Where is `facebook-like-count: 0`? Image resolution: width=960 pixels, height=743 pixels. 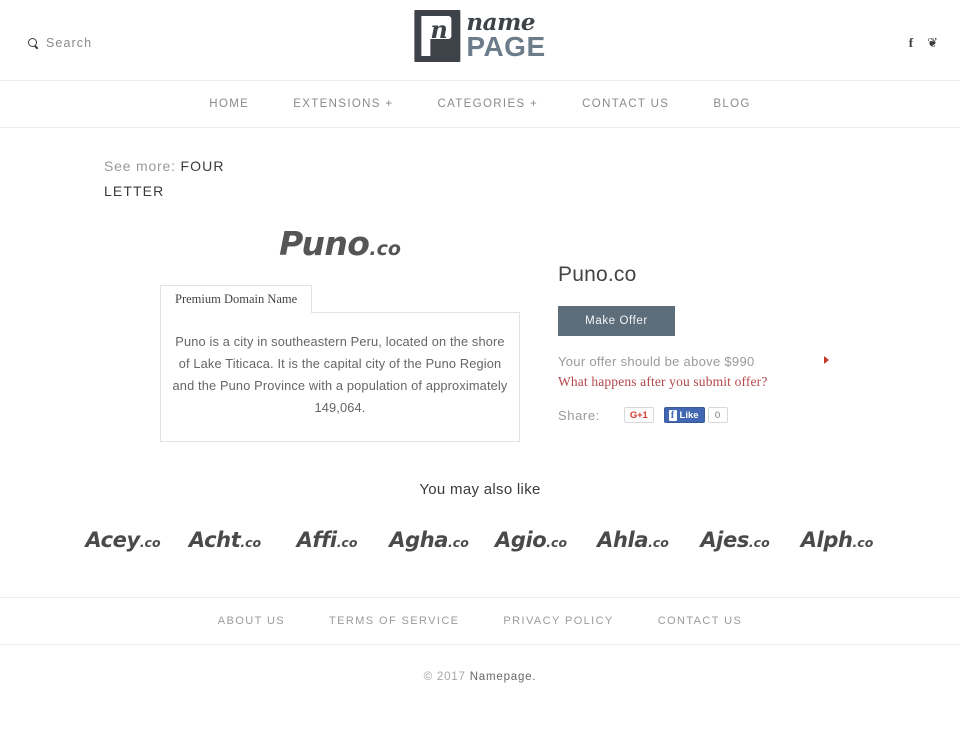 facebook-like-count: 0 is located at coordinates (717, 415).